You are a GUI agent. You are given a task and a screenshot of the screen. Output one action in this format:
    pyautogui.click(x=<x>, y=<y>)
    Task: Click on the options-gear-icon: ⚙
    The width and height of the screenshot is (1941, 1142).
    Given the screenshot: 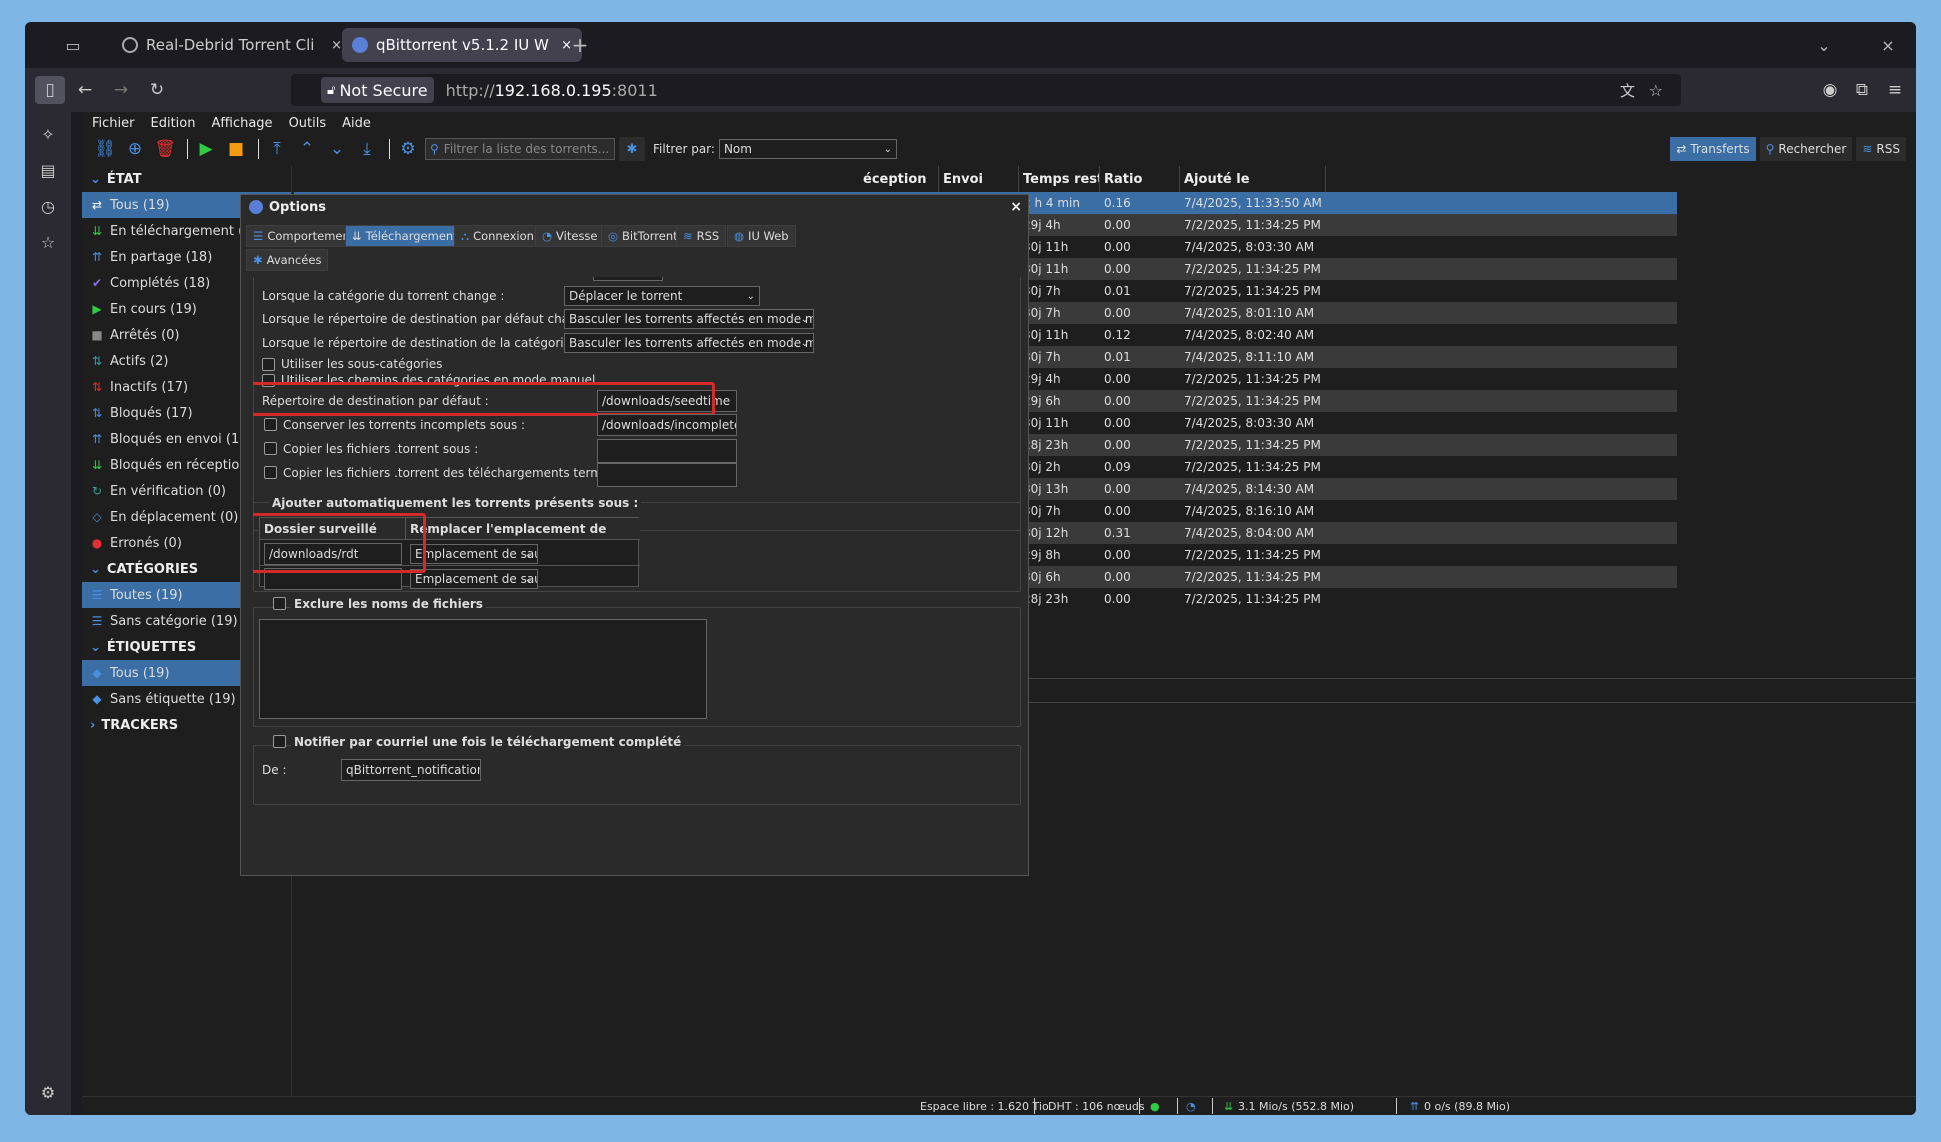 What is the action you would take?
    pyautogui.click(x=408, y=149)
    